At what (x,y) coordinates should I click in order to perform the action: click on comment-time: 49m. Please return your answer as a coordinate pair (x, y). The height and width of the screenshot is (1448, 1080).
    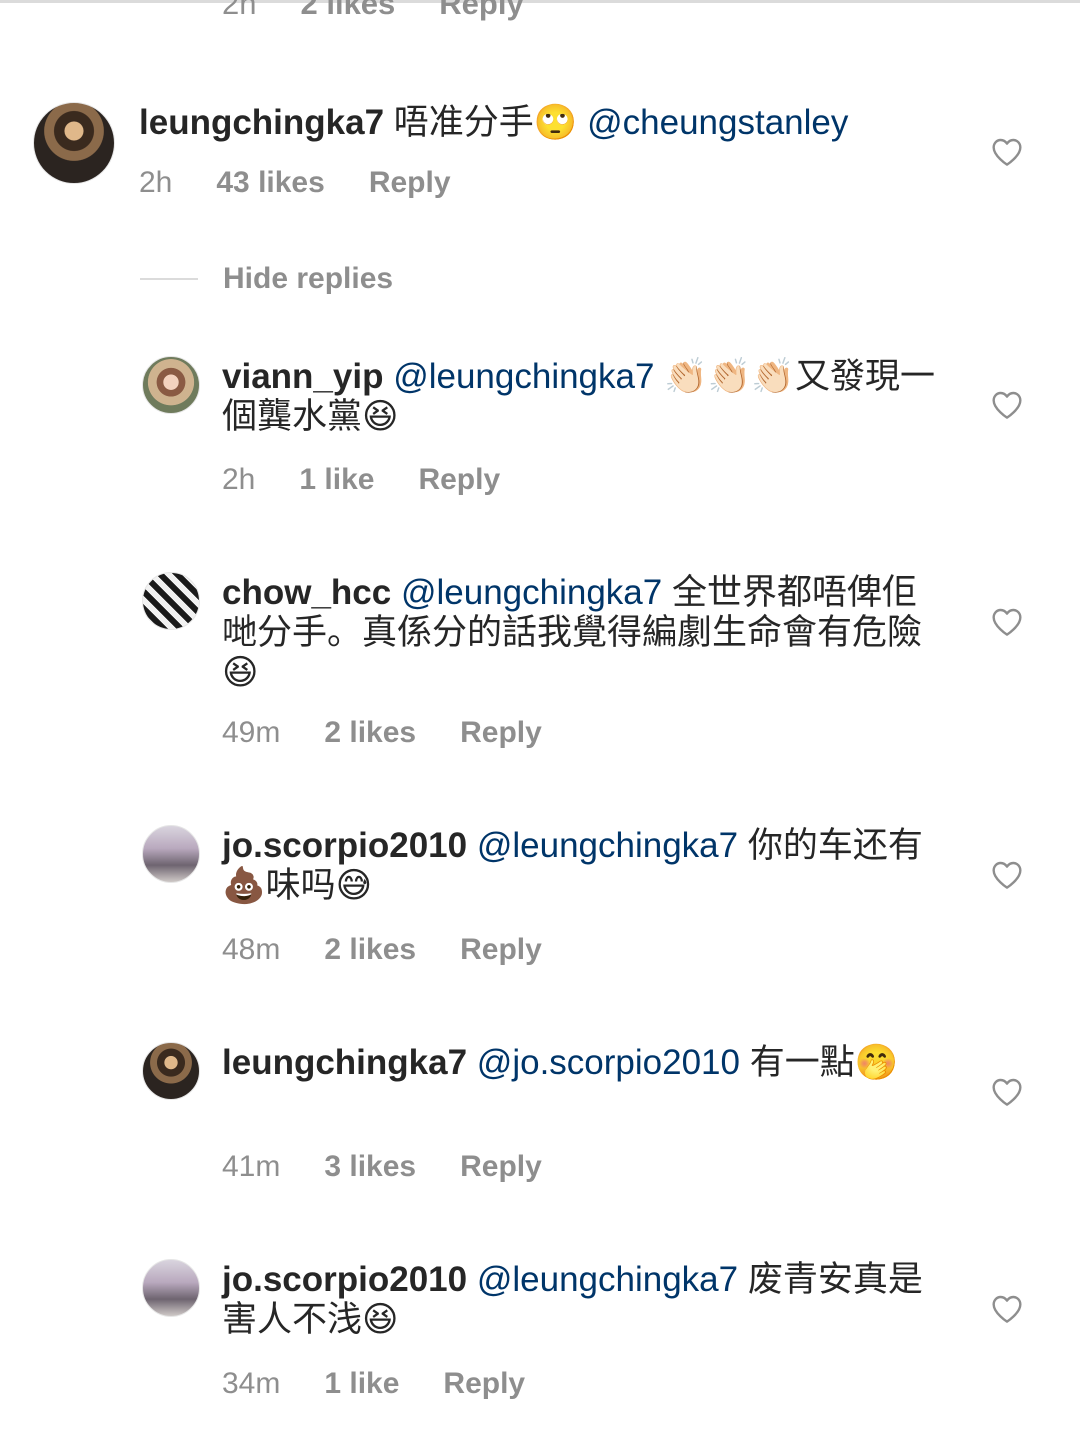
    Looking at the image, I should click on (251, 732).